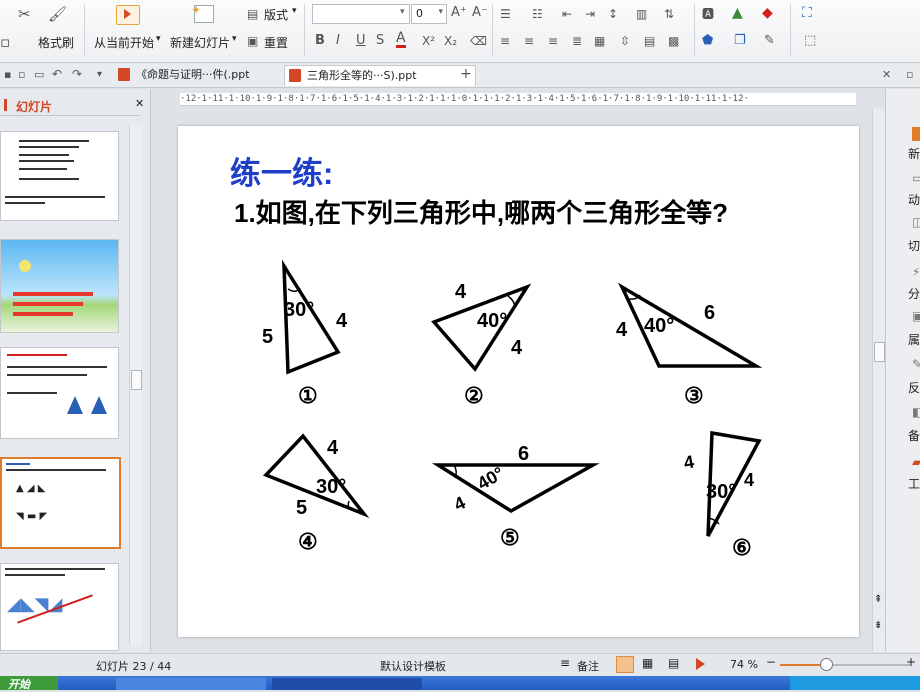  Describe the element at coordinates (649, 41) in the screenshot. I see `text-align-icon: ▤` at that location.